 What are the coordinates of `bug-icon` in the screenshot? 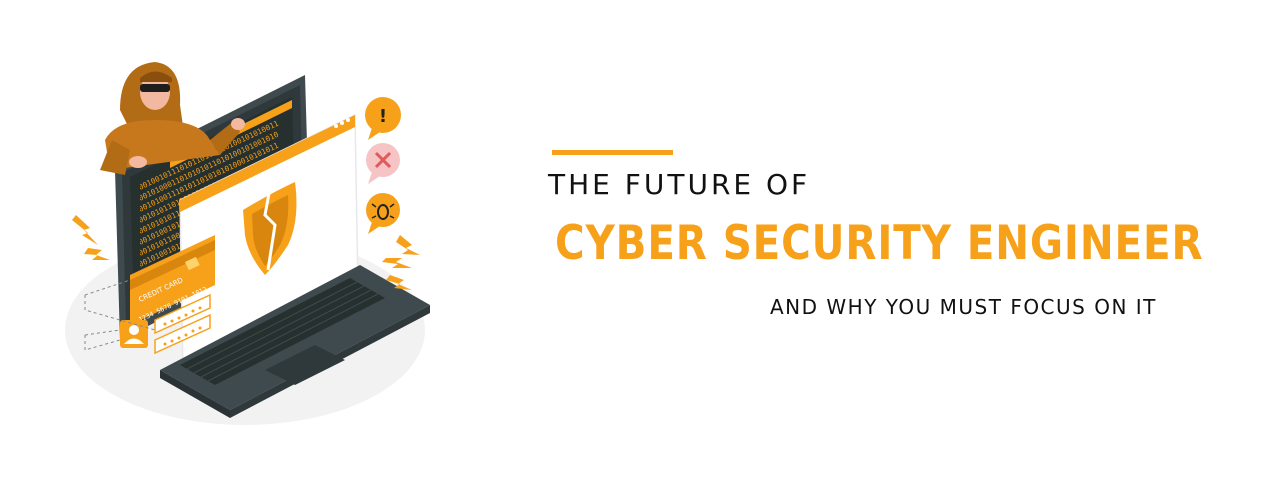 It's located at (383, 213).